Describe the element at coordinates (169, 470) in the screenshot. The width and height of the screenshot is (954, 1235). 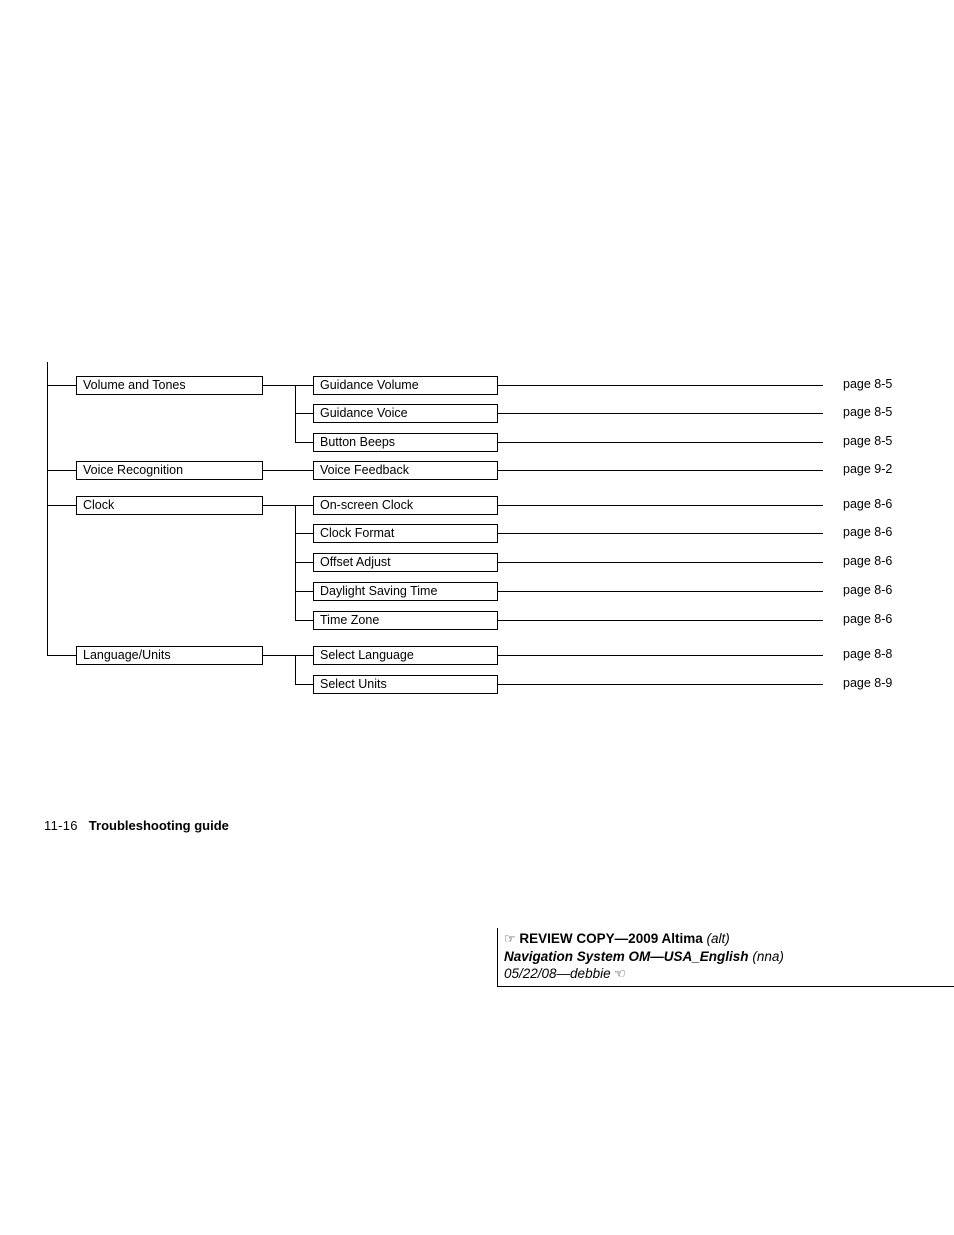
I see `node-voice-recognition: Voice Recognition` at that location.